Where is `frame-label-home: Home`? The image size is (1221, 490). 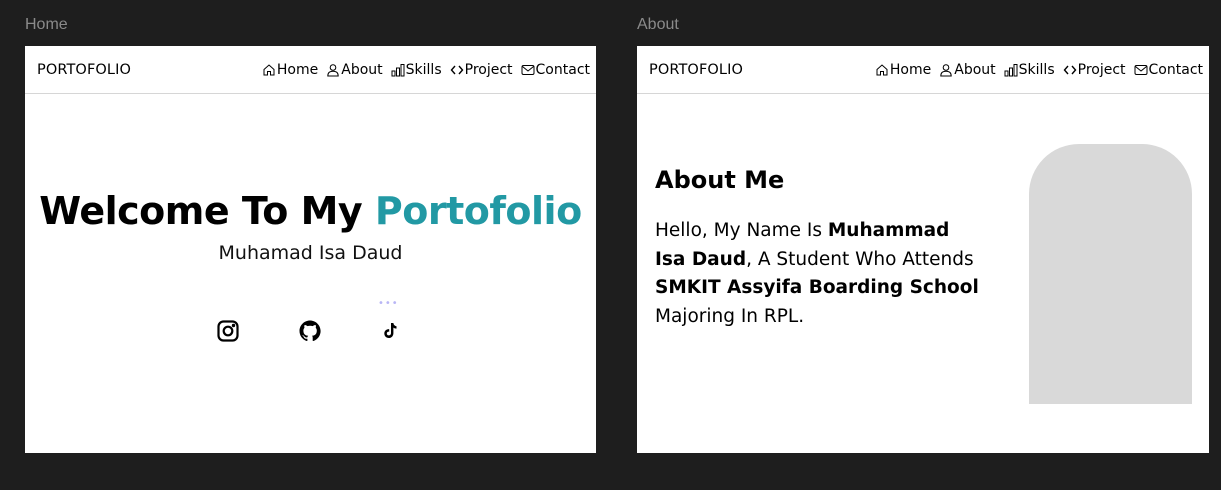 frame-label-home: Home is located at coordinates (46, 24).